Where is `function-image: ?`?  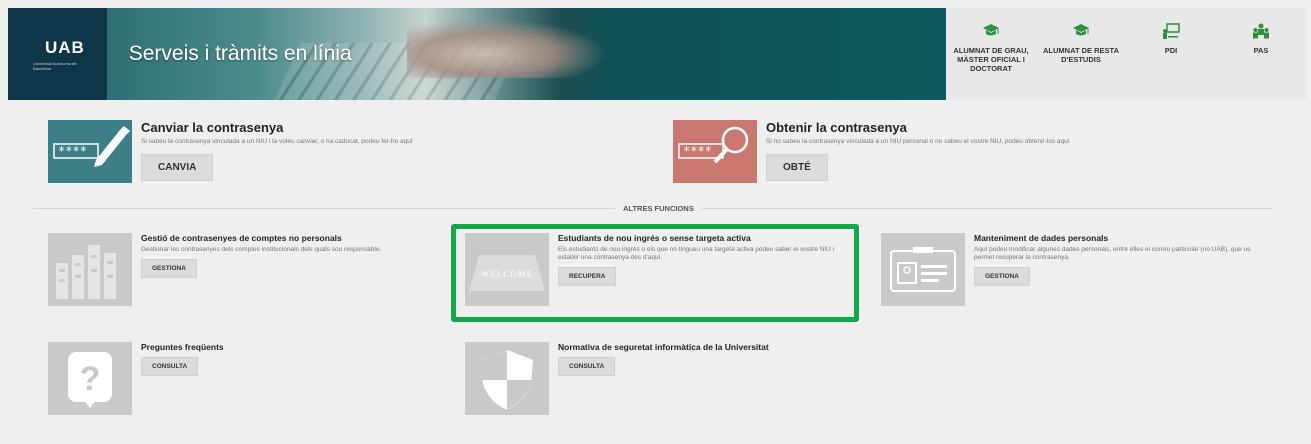 function-image: ? is located at coordinates (90, 378).